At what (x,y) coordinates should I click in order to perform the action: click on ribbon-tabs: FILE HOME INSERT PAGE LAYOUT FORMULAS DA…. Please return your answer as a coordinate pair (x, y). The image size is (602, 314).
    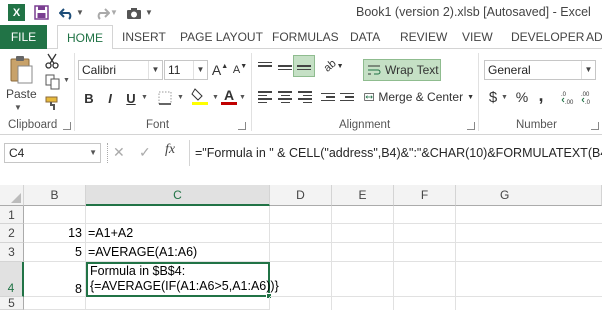
    Looking at the image, I should click on (301, 37).